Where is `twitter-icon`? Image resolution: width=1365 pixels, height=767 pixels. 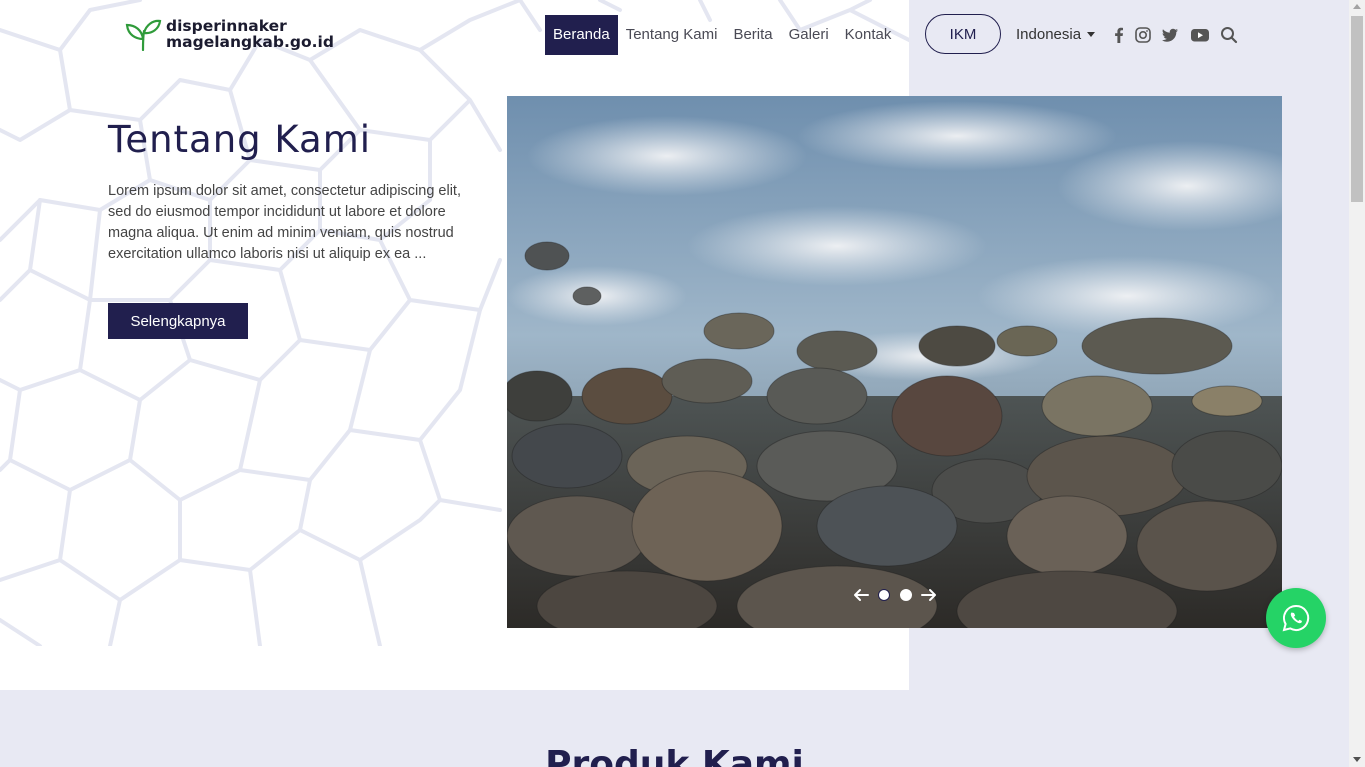 twitter-icon is located at coordinates (1170, 35).